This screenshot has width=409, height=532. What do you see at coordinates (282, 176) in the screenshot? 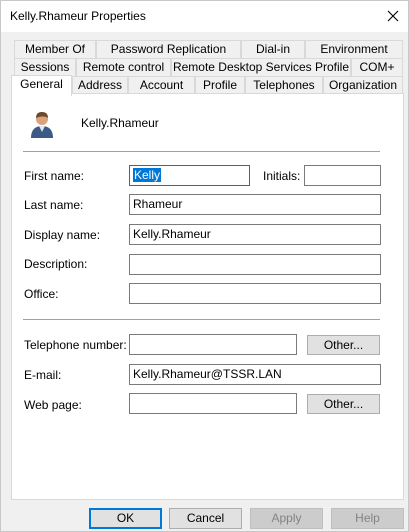
I see `initials-label: Initials:` at bounding box center [282, 176].